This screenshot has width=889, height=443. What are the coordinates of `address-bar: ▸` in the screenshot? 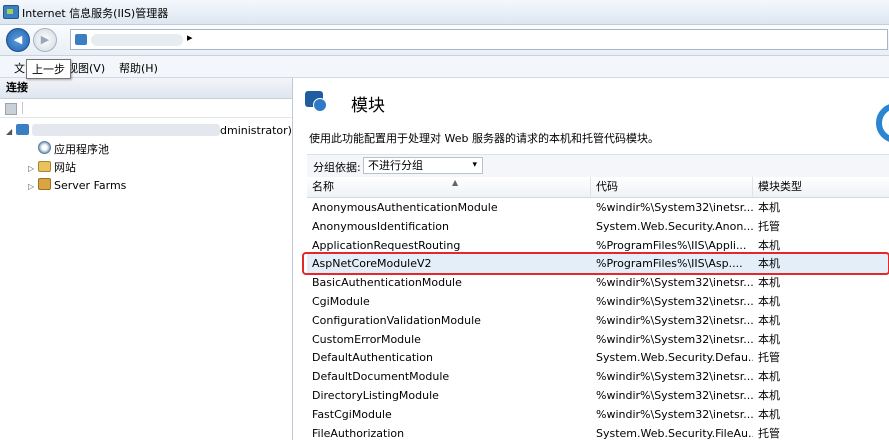 It's located at (479, 39).